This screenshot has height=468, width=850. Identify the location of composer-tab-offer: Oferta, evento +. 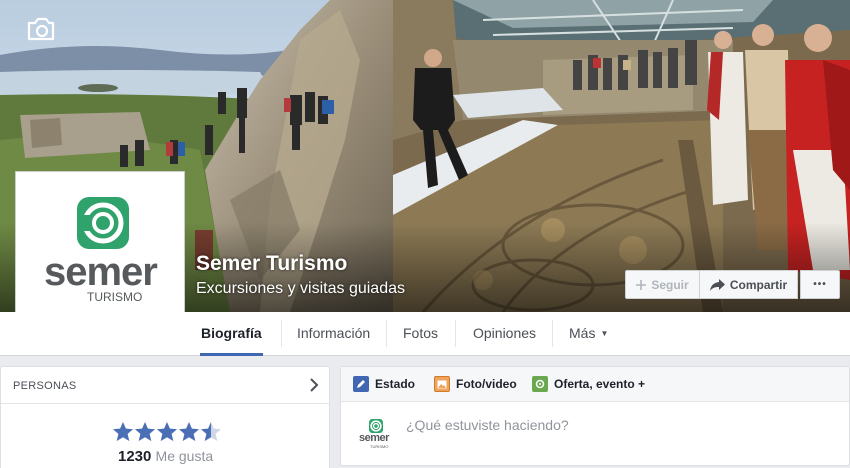
(588, 384).